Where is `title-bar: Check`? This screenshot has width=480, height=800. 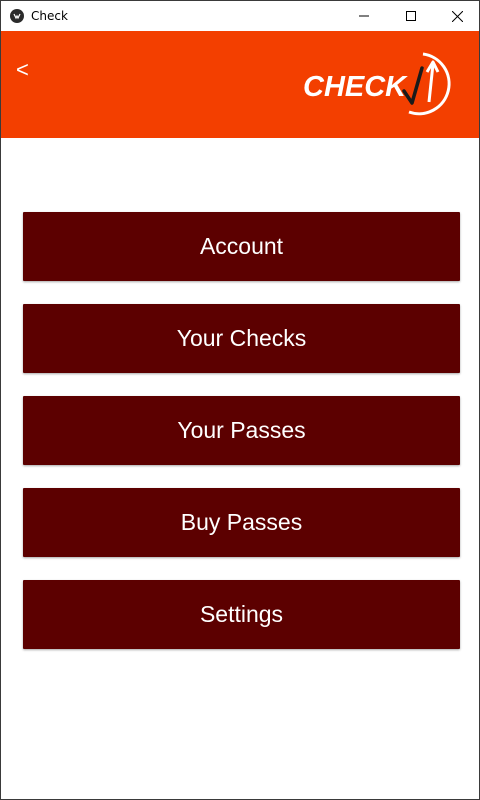
title-bar: Check is located at coordinates (240, 16).